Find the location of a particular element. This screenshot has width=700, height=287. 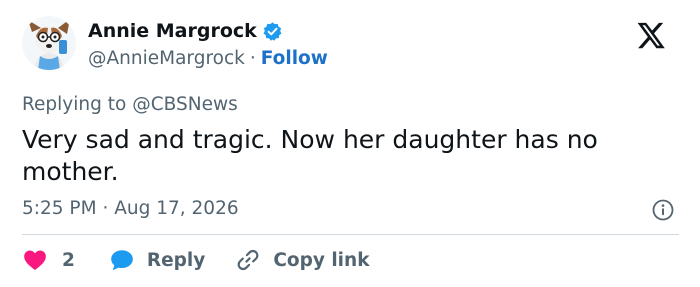

author-name-row: Annie Margrock is located at coordinates (185, 31).